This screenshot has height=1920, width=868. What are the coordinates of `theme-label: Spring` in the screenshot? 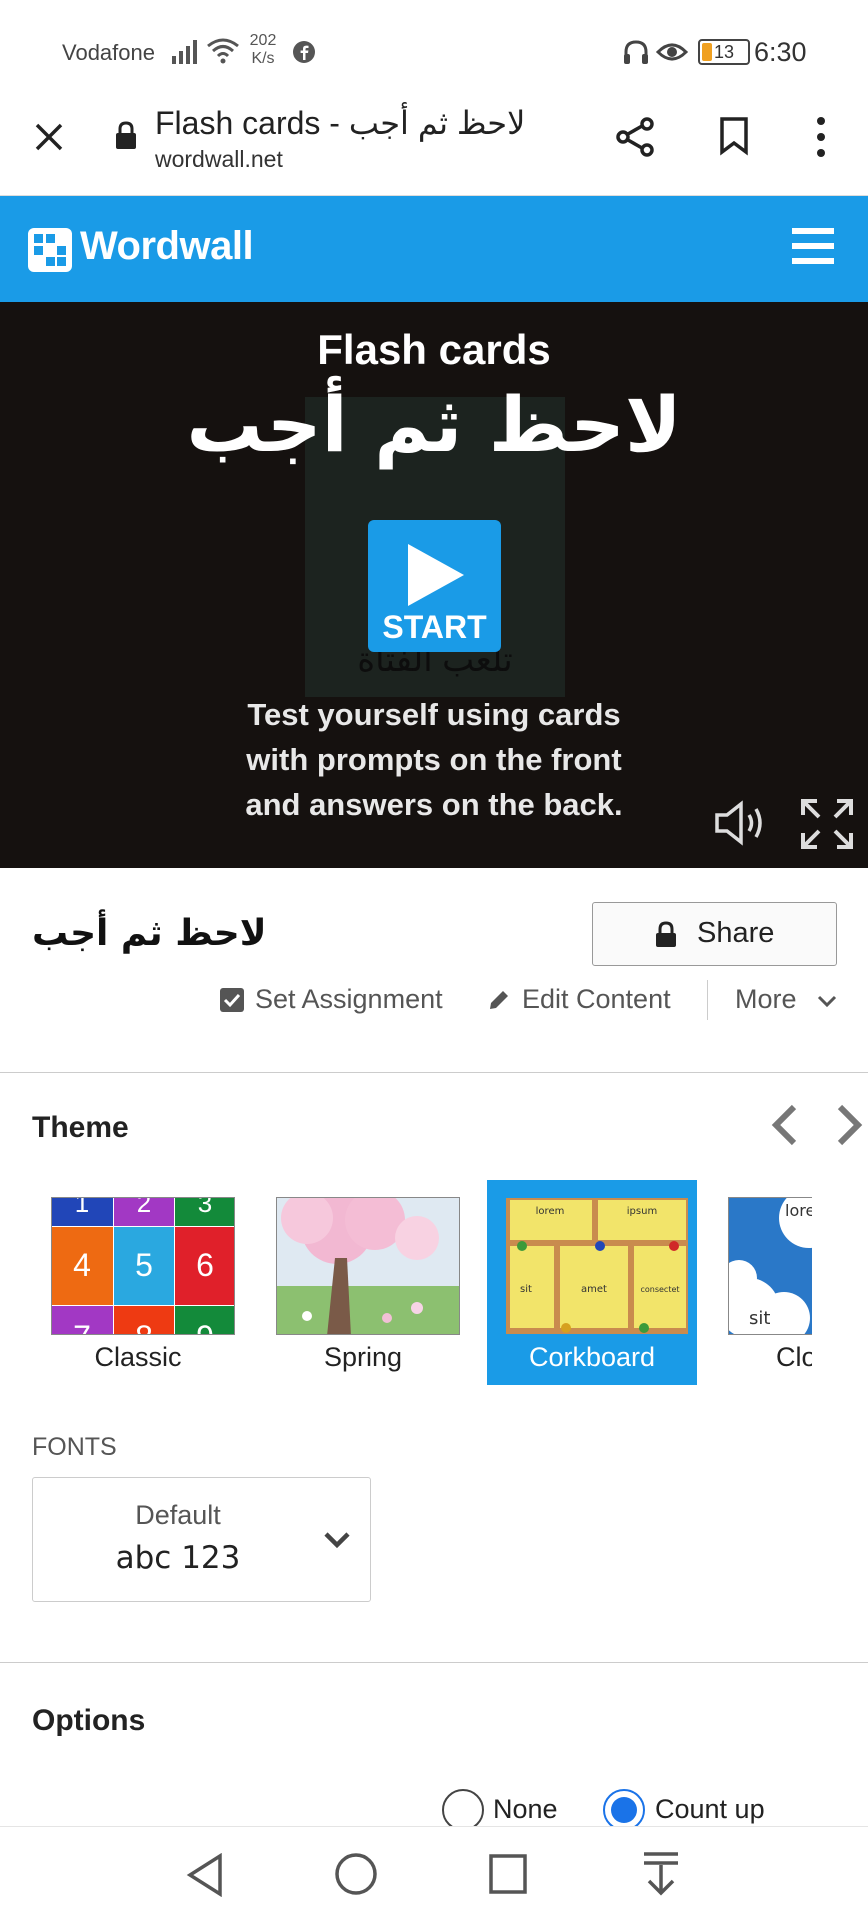 It's located at (363, 1357).